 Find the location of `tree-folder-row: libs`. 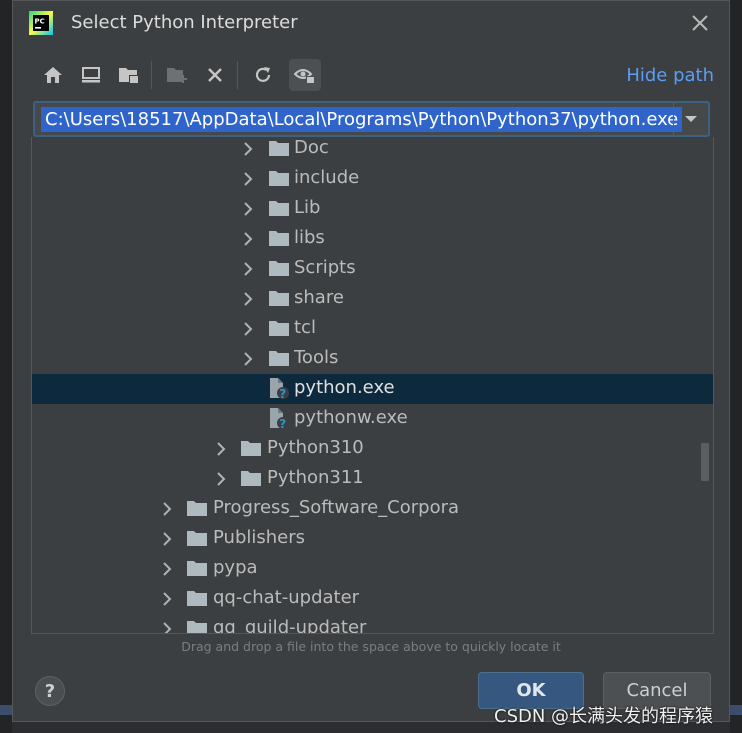

tree-folder-row: libs is located at coordinates (372, 239).